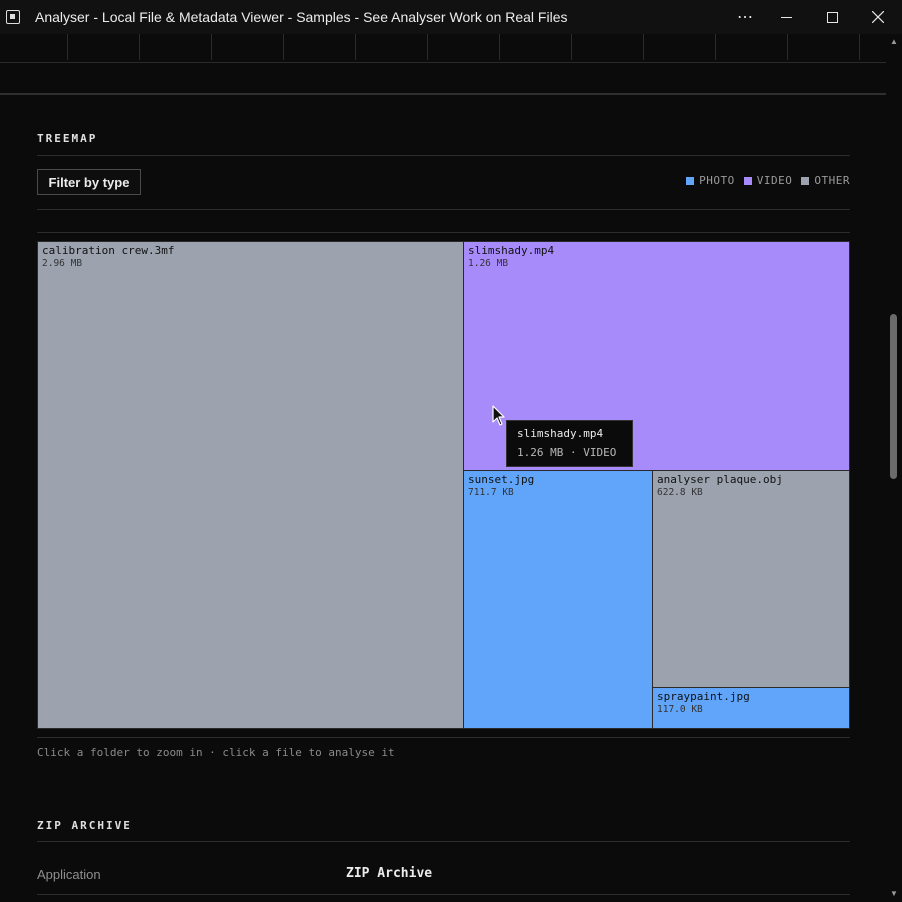 The image size is (902, 902). What do you see at coordinates (13, 17) in the screenshot?
I see `app-icon` at bounding box center [13, 17].